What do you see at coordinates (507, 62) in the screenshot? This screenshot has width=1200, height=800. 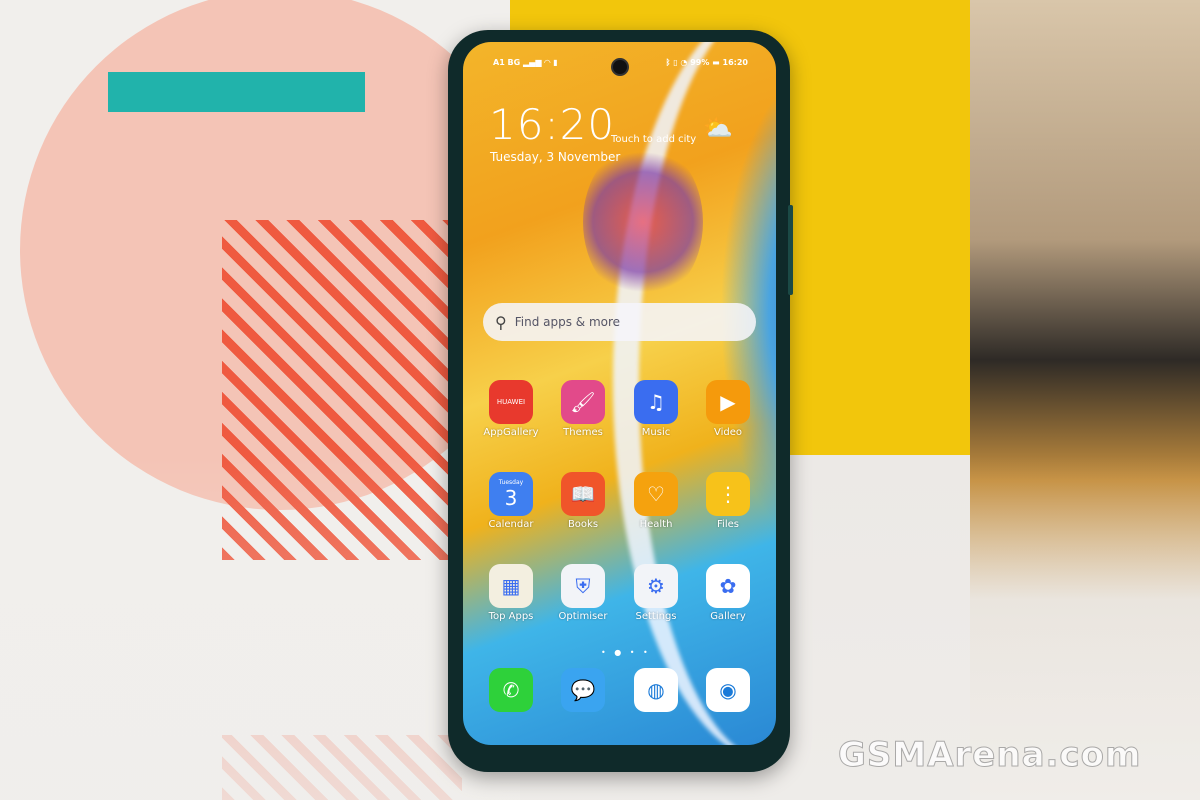 I see `carrier: A1 BG` at bounding box center [507, 62].